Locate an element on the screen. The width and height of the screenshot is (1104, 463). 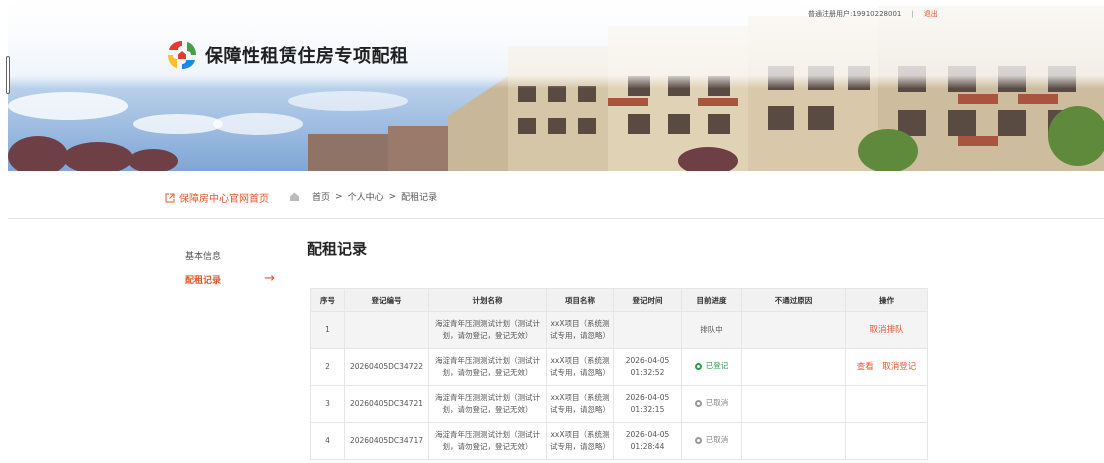
cell-no: 1 is located at coordinates (327, 330).